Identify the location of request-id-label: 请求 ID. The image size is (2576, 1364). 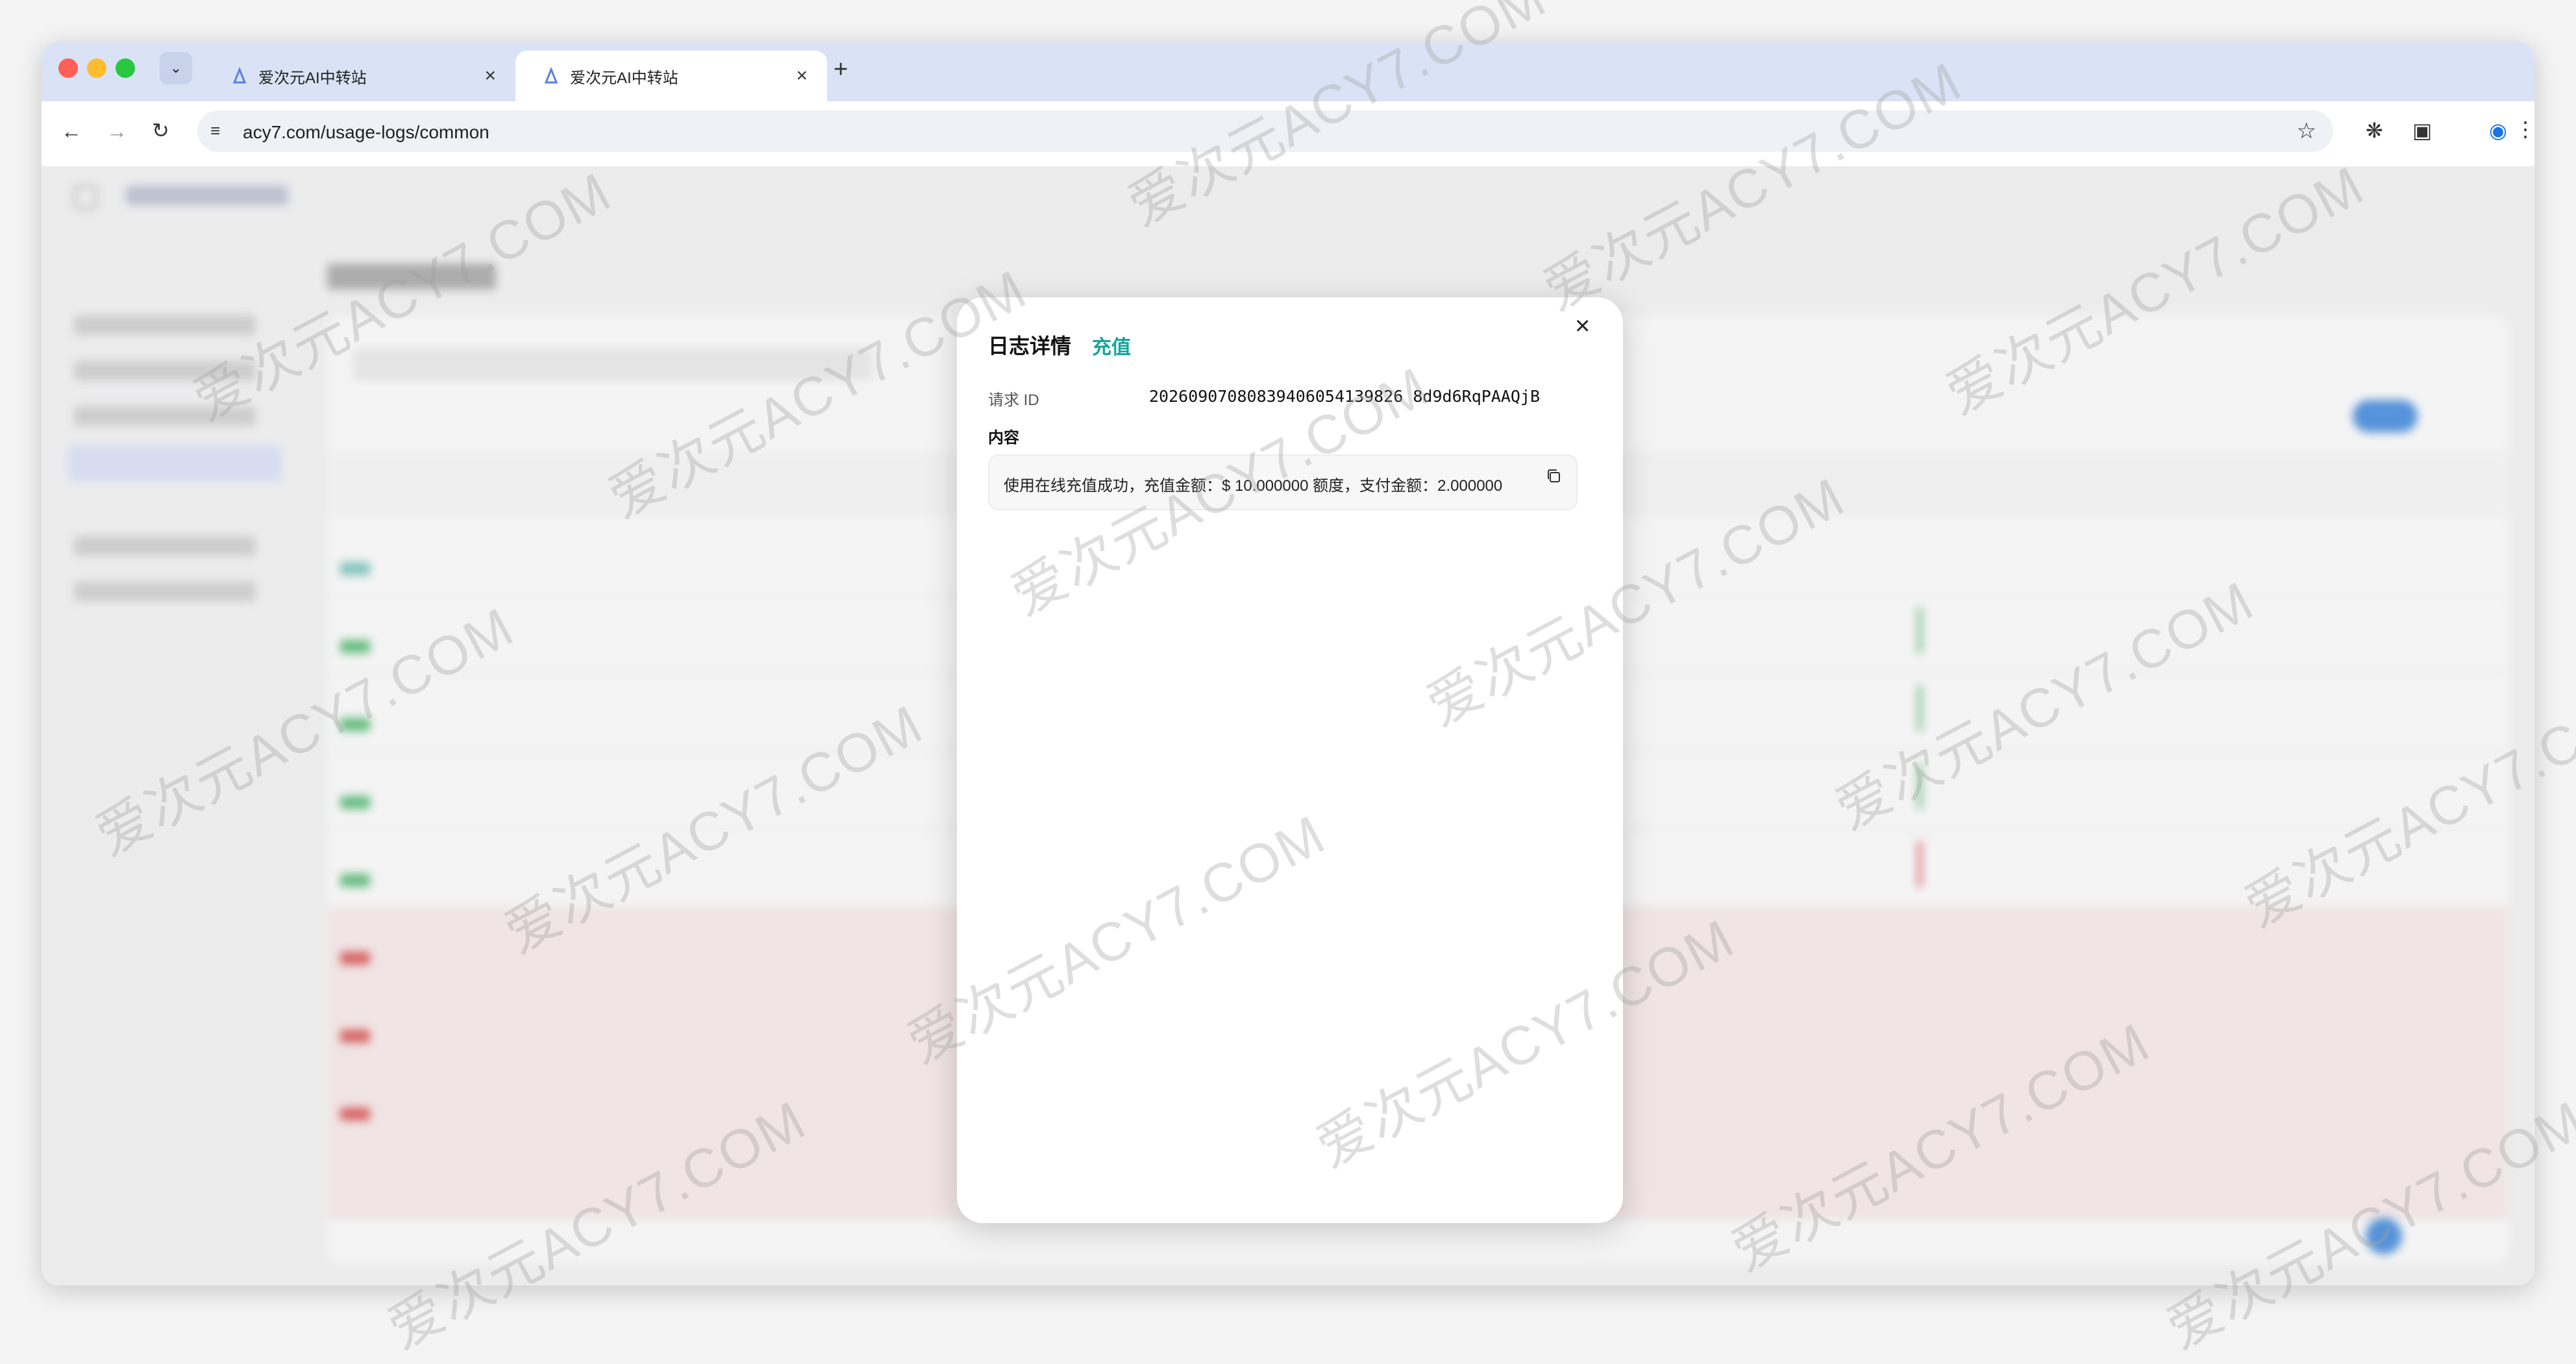
(1013, 400).